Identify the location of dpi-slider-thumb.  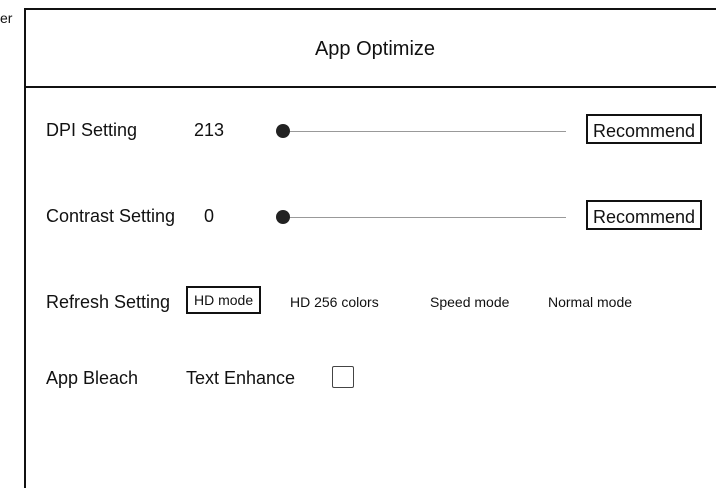
(283, 131).